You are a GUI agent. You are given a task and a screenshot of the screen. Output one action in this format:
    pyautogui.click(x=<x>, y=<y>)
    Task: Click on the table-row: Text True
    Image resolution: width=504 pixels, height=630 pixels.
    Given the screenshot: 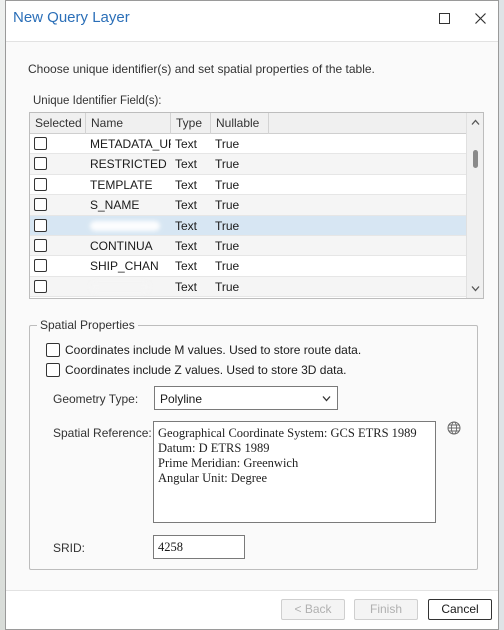 What is the action you would take?
    pyautogui.click(x=248, y=287)
    